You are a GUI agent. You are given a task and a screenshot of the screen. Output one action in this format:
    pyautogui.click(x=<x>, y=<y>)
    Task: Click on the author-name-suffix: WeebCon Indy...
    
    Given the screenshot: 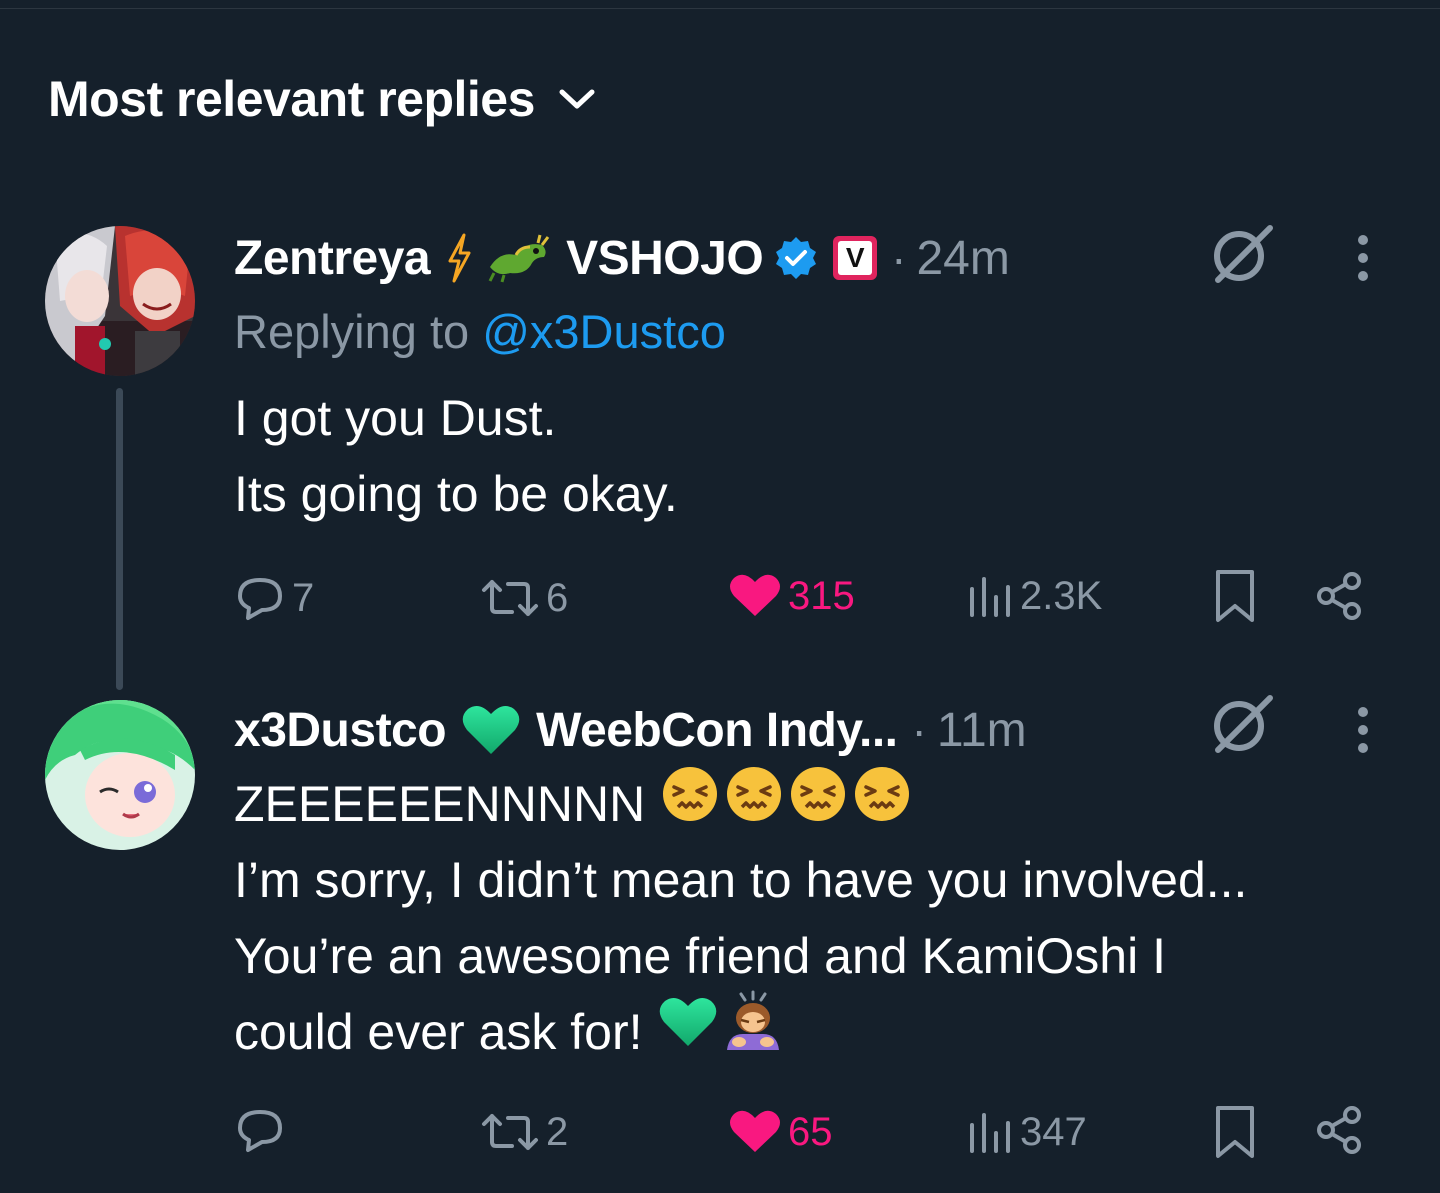 What is the action you would take?
    pyautogui.click(x=717, y=730)
    